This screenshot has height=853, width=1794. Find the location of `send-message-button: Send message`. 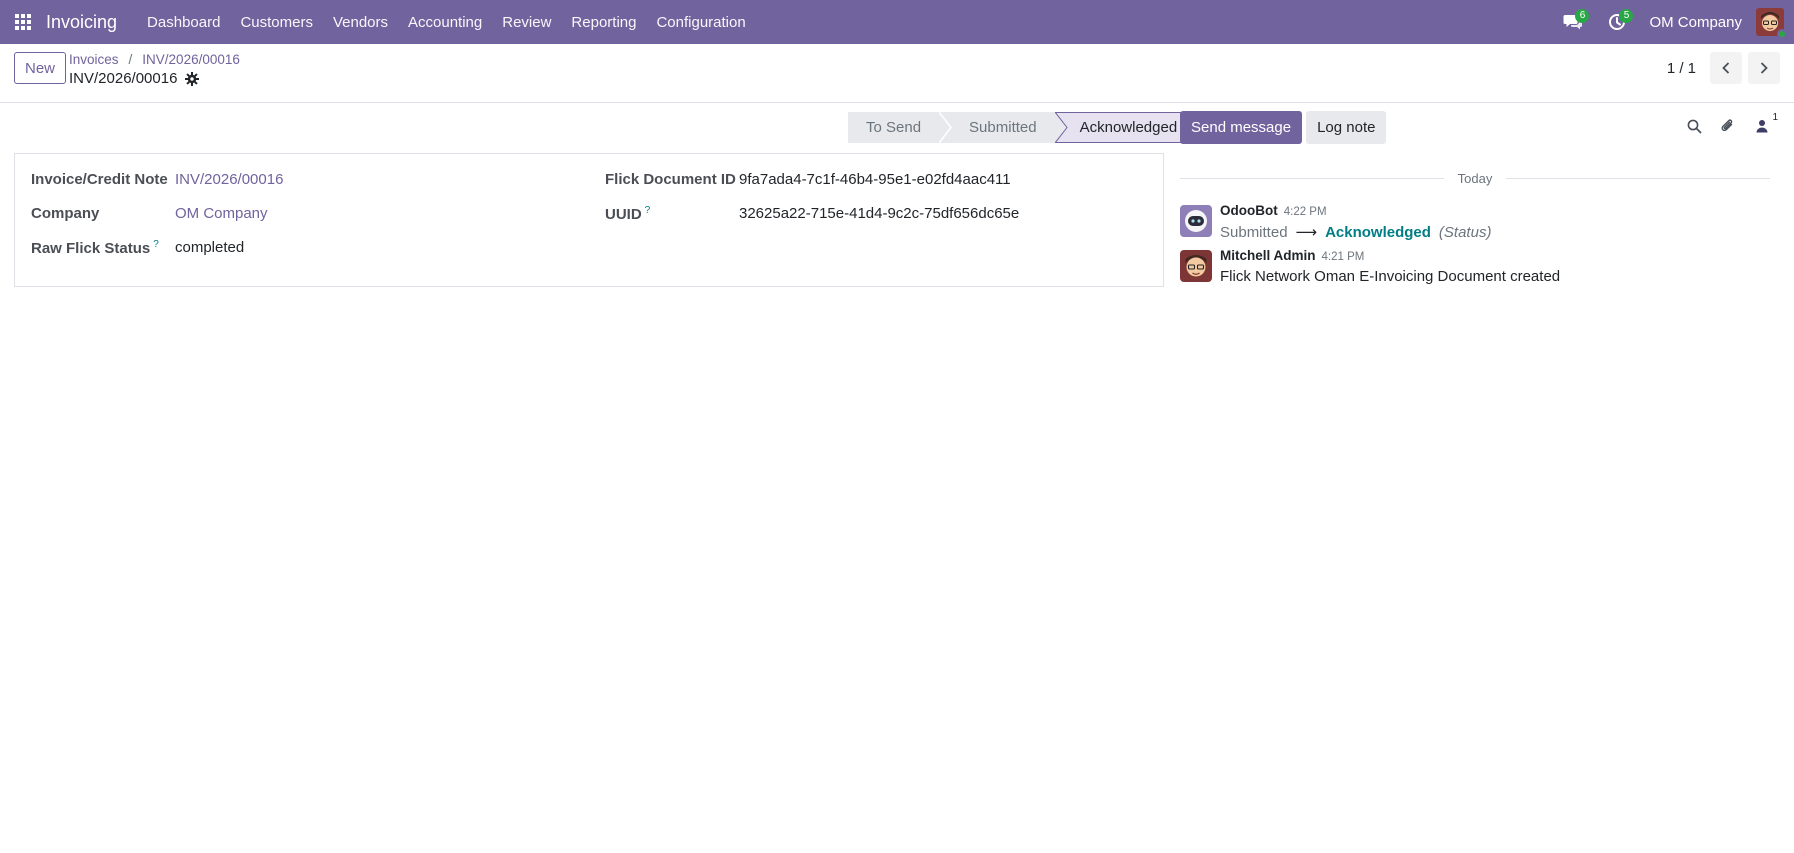

send-message-button: Send message is located at coordinates (1241, 127).